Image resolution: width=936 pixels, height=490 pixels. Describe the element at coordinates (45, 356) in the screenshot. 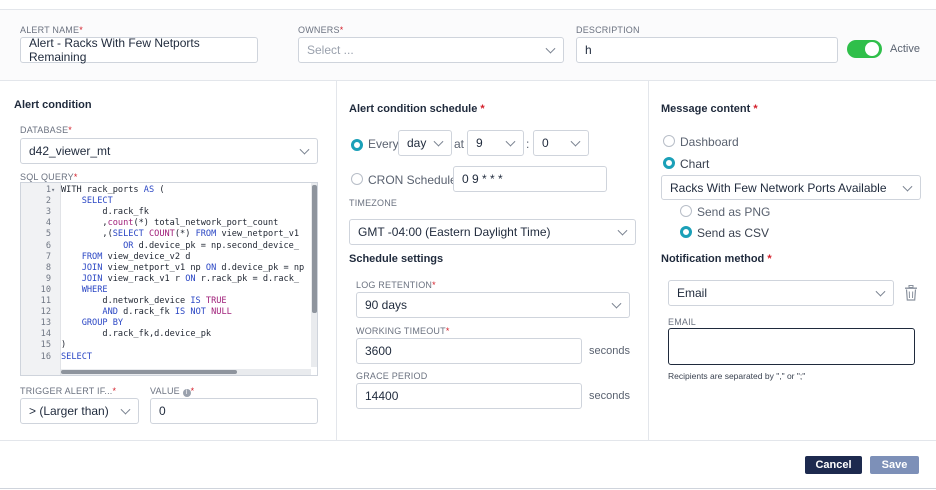

I see `line-number: 16` at that location.